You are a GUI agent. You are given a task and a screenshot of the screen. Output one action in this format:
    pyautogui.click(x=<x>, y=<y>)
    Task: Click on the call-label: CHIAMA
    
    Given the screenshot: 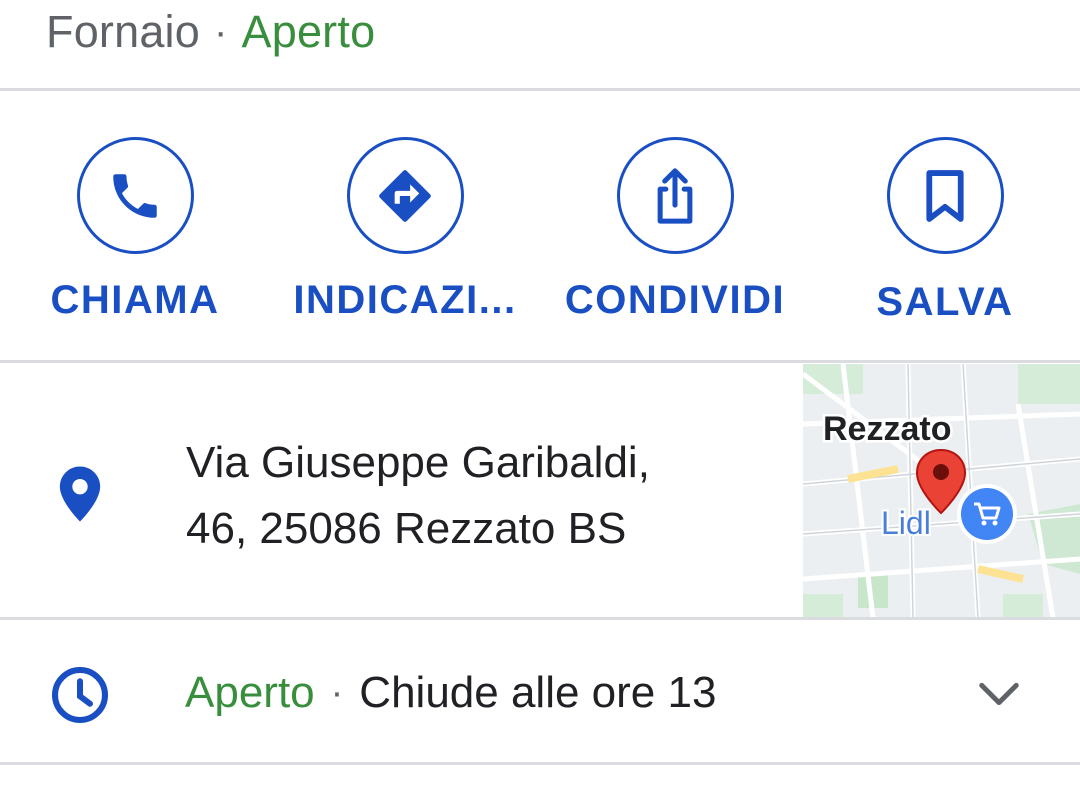 What is the action you would take?
    pyautogui.click(x=135, y=300)
    